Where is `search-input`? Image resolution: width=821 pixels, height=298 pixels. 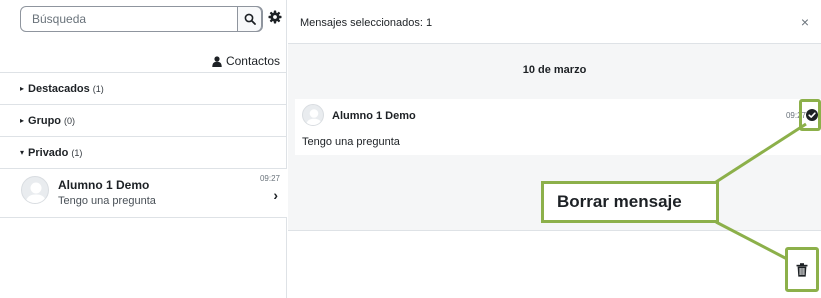 search-input is located at coordinates (130, 19).